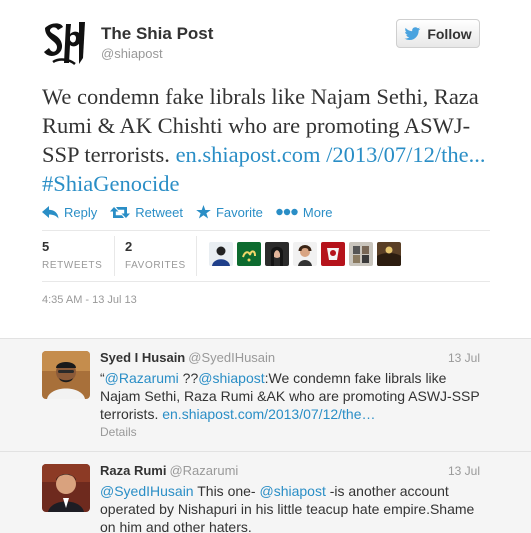 The height and width of the screenshot is (533, 531). What do you see at coordinates (204, 470) in the screenshot?
I see `reply-author-handle: @Razarumi` at bounding box center [204, 470].